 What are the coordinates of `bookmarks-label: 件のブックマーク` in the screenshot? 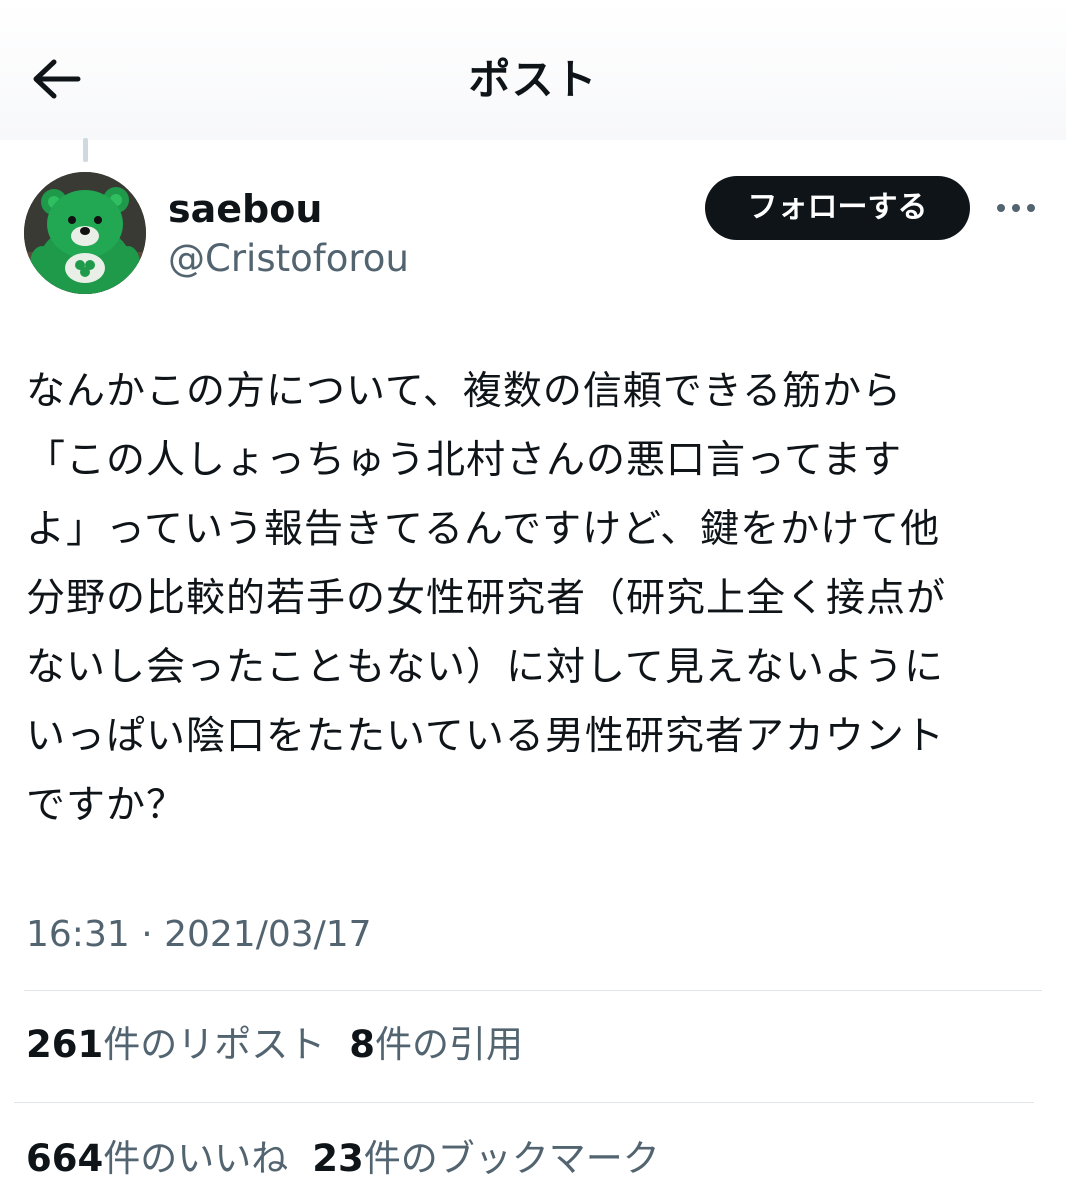 It's located at (511, 1158).